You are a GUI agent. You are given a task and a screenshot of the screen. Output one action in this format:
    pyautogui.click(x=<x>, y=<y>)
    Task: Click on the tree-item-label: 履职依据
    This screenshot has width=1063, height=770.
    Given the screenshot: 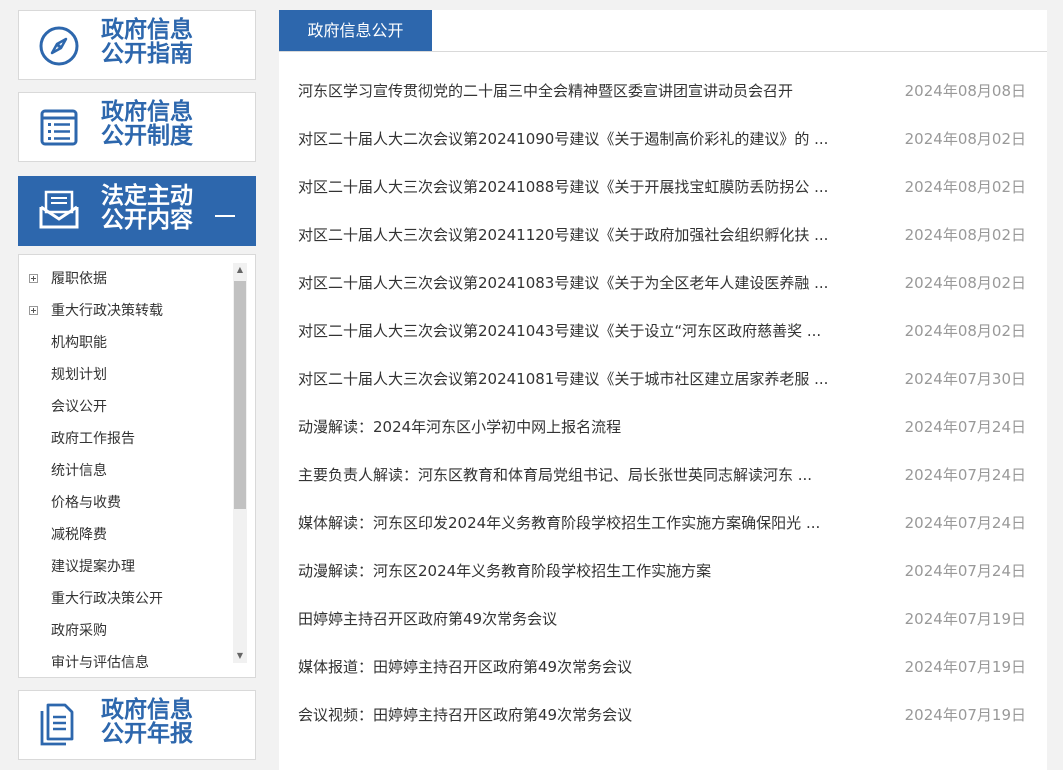 What is the action you would take?
    pyautogui.click(x=79, y=279)
    